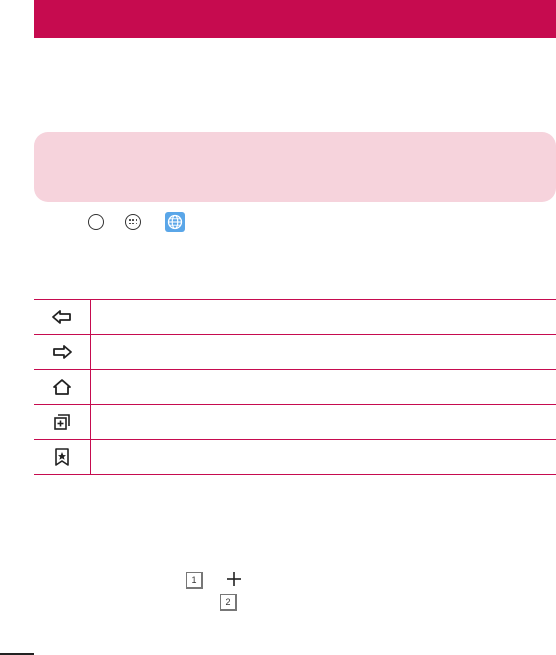 The height and width of the screenshot is (655, 556). What do you see at coordinates (133, 222) in the screenshot?
I see `apps-icon` at bounding box center [133, 222].